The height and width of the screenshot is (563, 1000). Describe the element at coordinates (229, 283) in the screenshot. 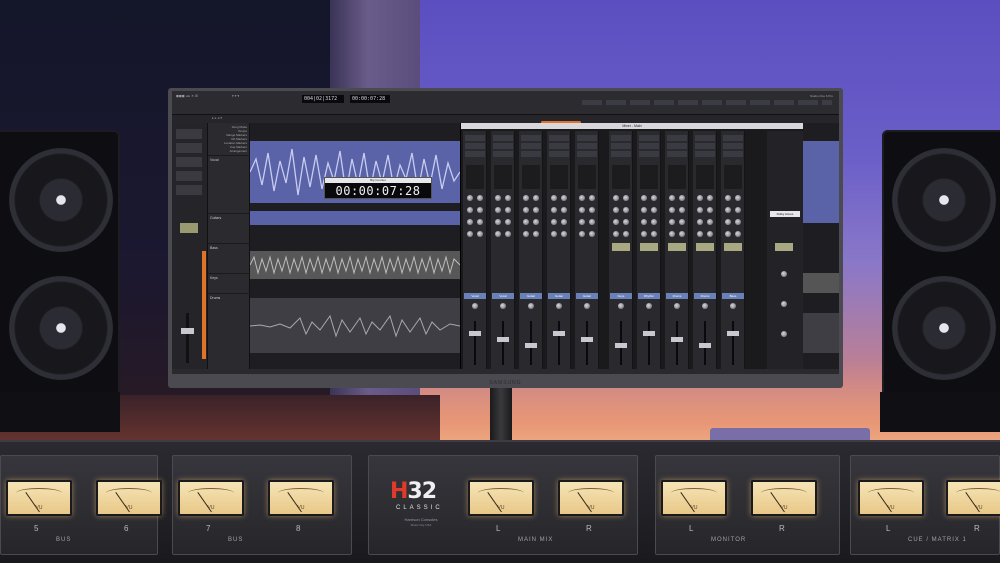

I see `track-row: Keys` at that location.